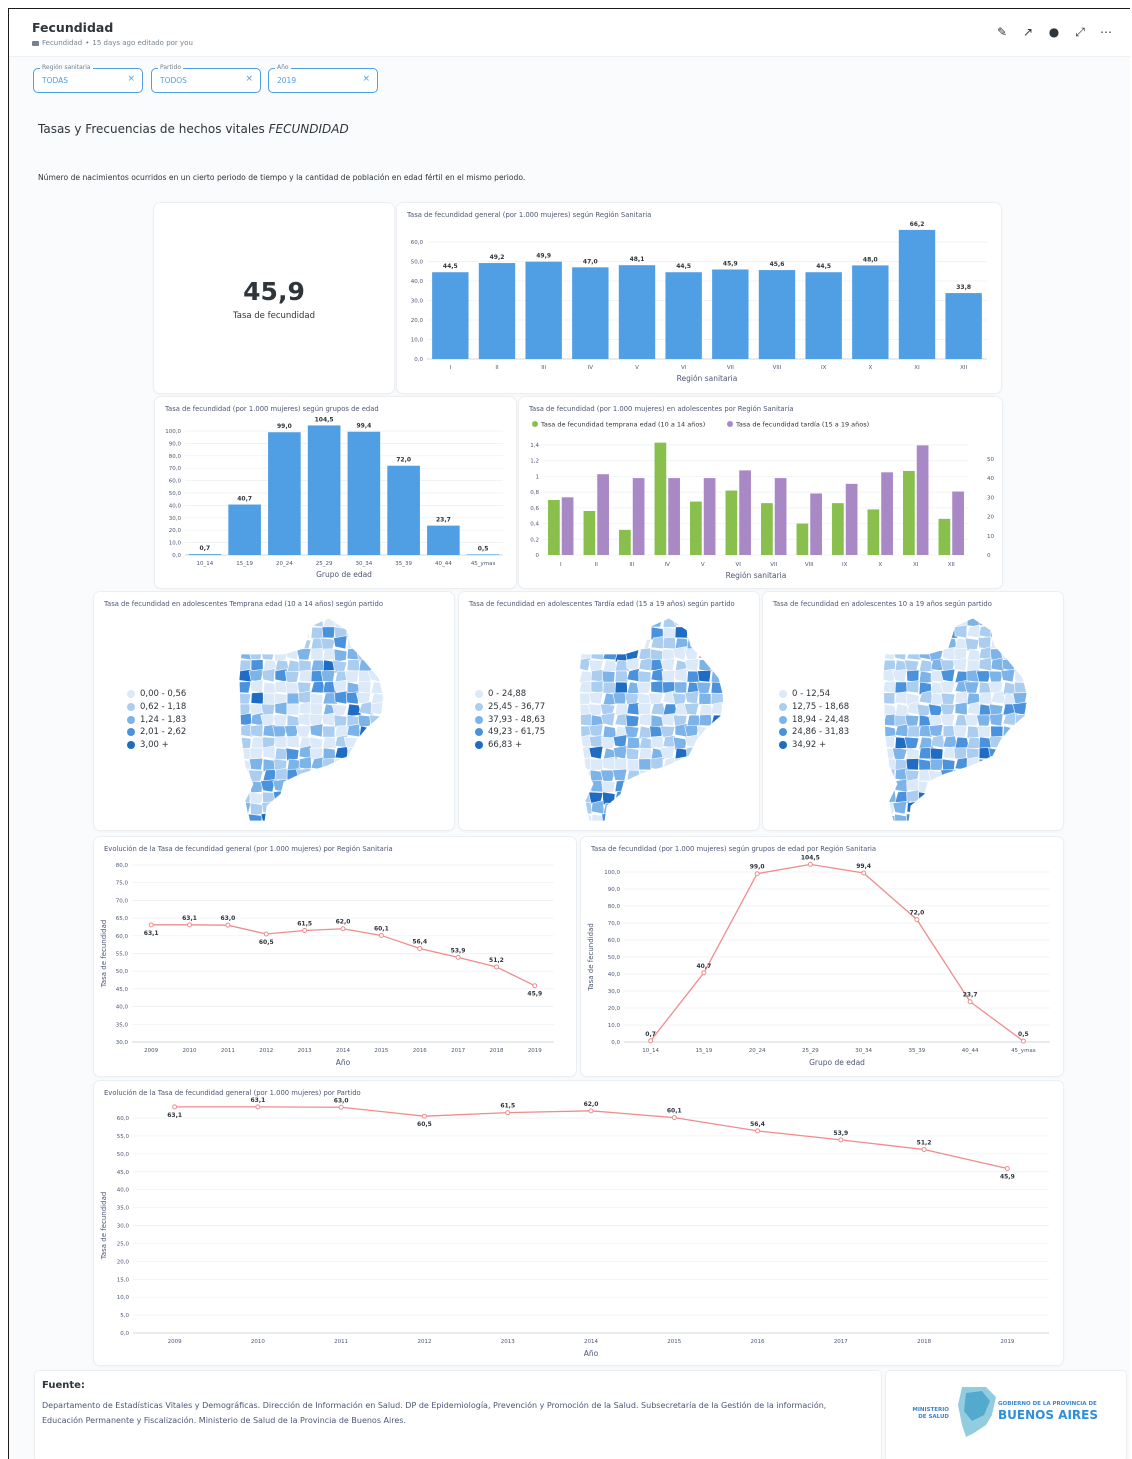 The width and height of the screenshot is (1132, 1459). Describe the element at coordinates (62, 43) in the screenshot. I see `collection-link: Fecundidad` at that location.